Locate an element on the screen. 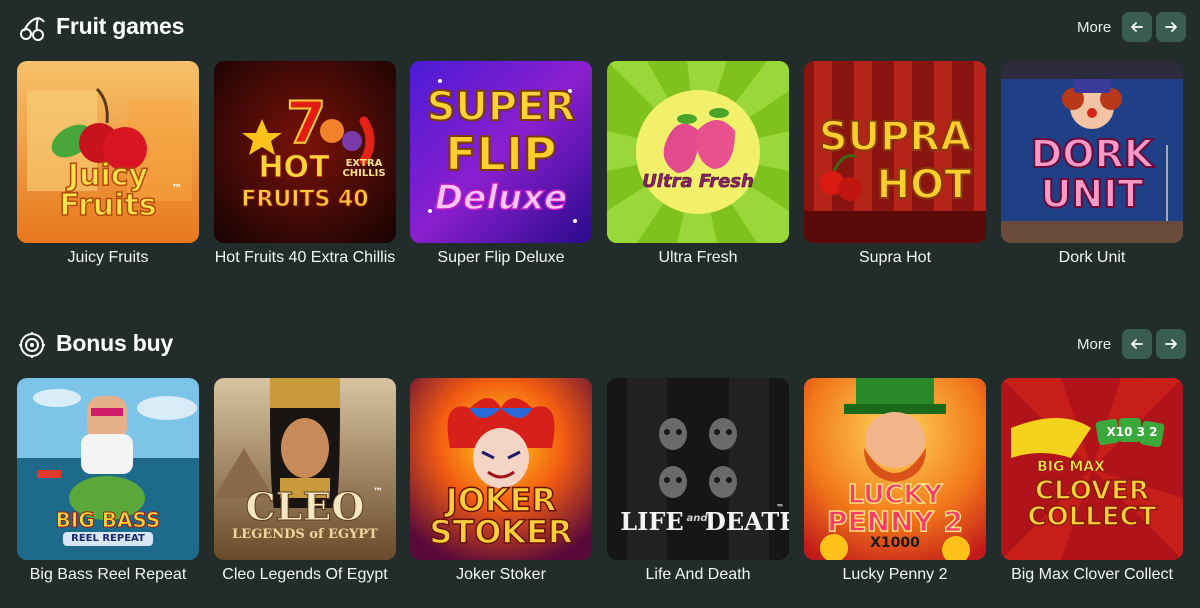 Image resolution: width=1200 pixels, height=608 pixels. section-title: Bonus buy is located at coordinates (115, 343).